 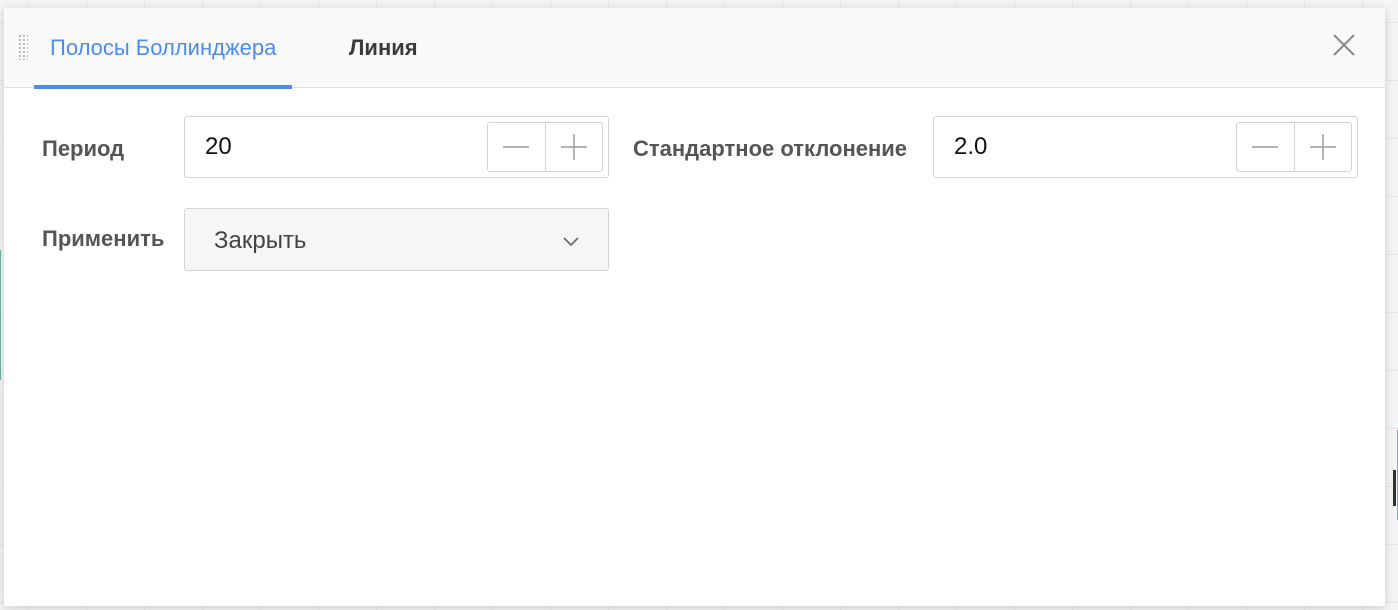 I want to click on std-dev-label: Стандартное отклонение, so click(x=770, y=148).